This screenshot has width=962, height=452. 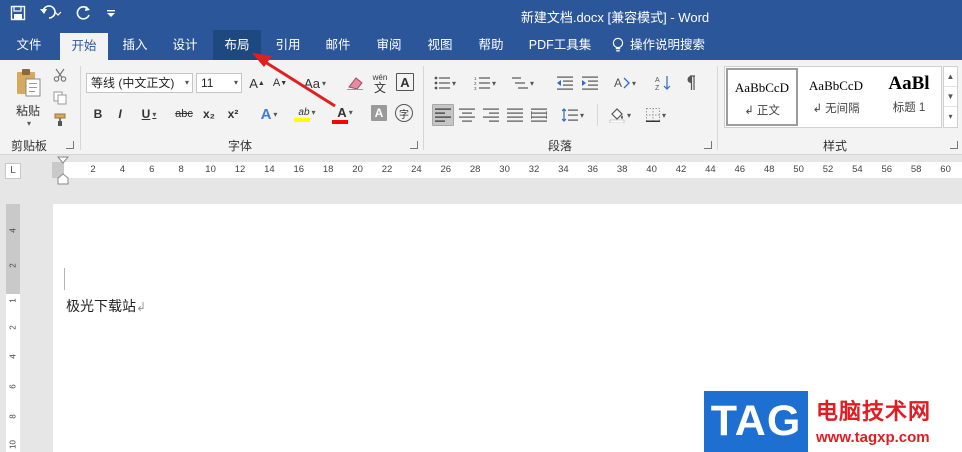 What do you see at coordinates (60, 98) in the screenshot?
I see `copy-button` at bounding box center [60, 98].